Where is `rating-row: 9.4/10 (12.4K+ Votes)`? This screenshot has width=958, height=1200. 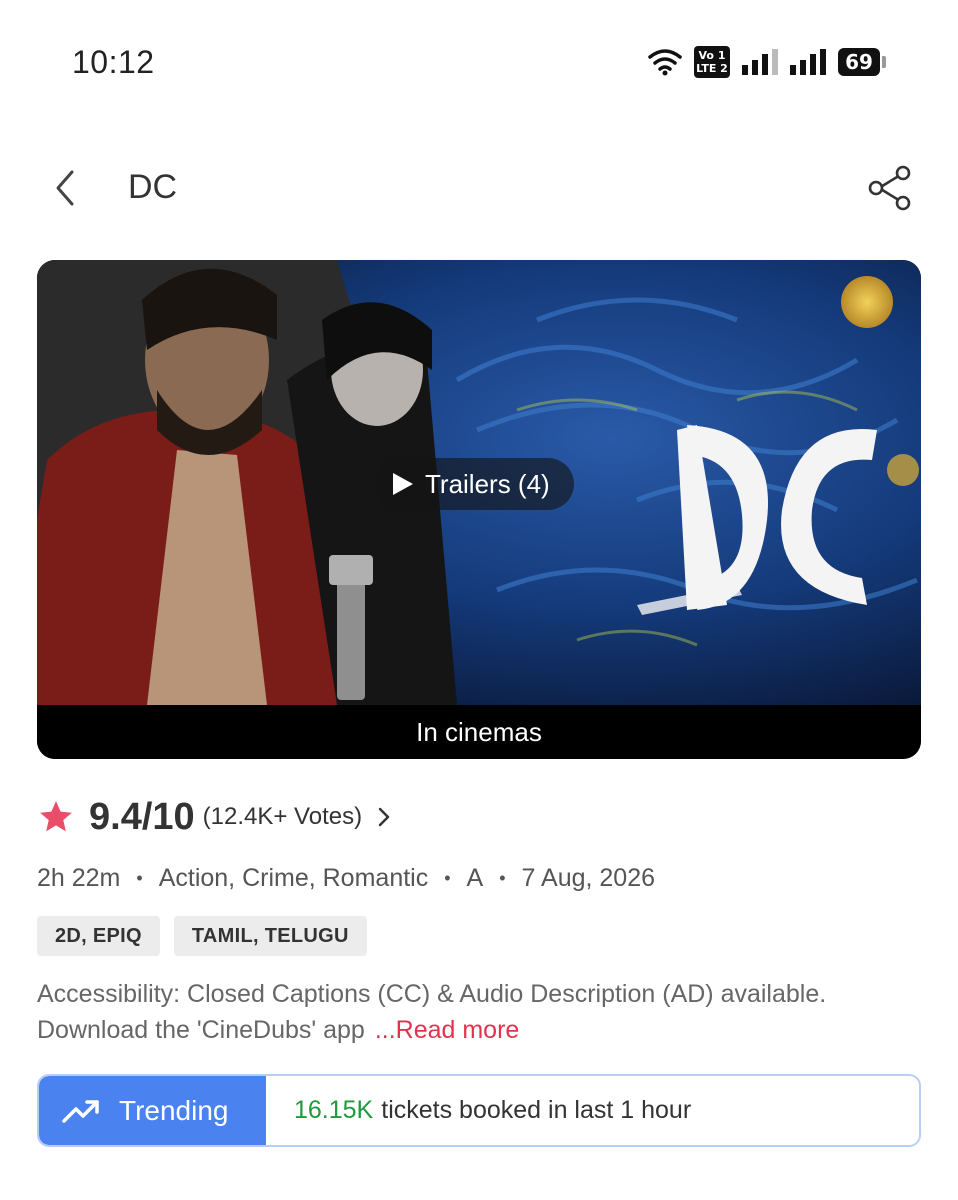 rating-row: 9.4/10 (12.4K+ Votes) is located at coordinates (214, 817).